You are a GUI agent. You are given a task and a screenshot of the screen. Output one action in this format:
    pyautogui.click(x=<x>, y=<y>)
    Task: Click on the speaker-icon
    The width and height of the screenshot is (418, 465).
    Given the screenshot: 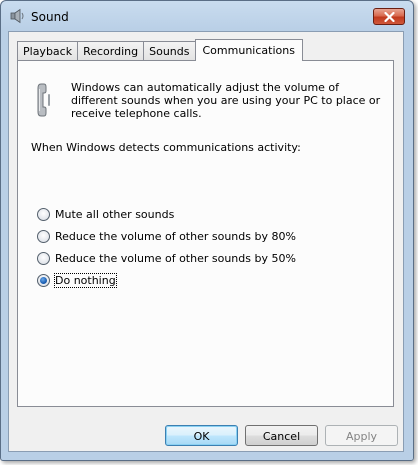 What is the action you would take?
    pyautogui.click(x=18, y=16)
    